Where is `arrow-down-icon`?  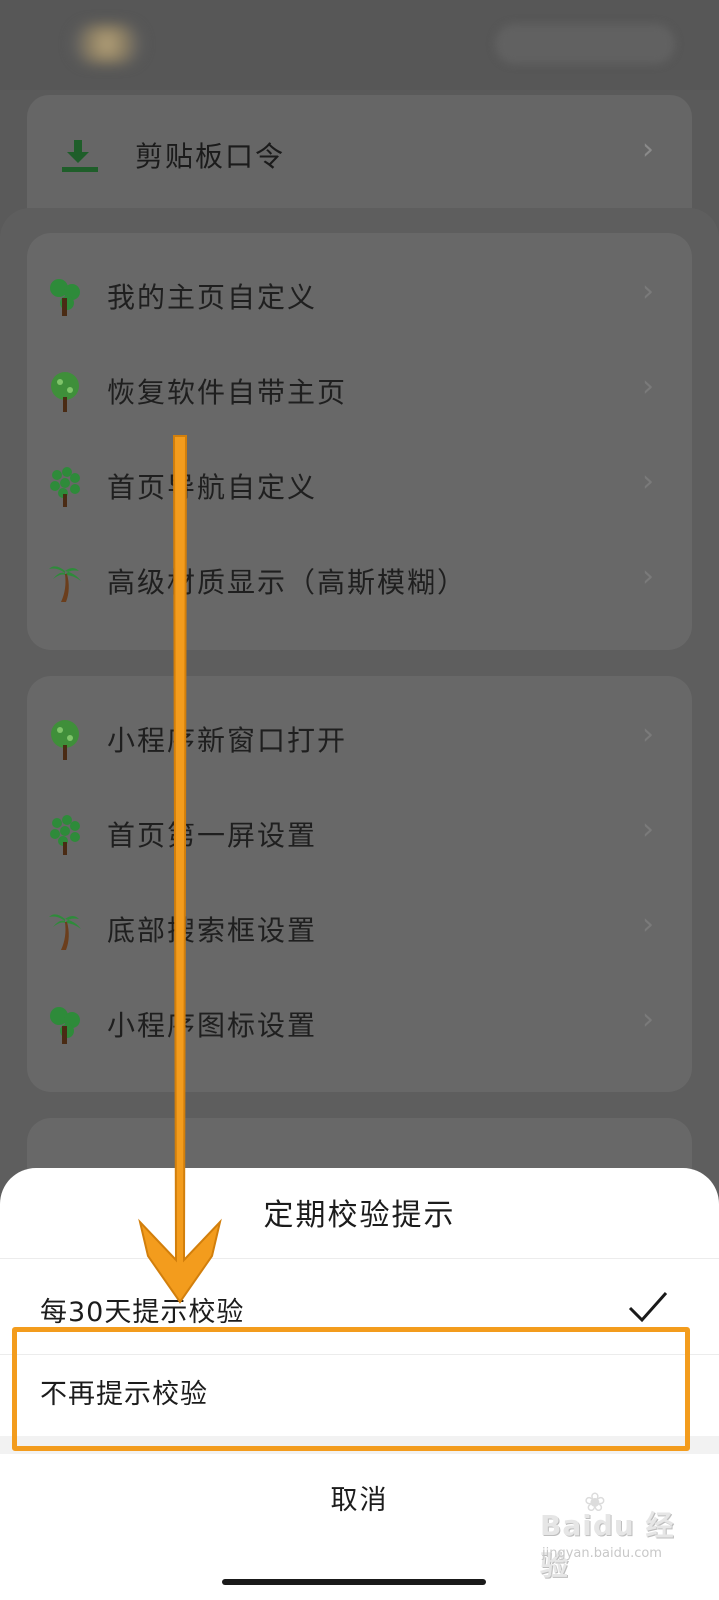
arrow-down-icon is located at coordinates (180, 869).